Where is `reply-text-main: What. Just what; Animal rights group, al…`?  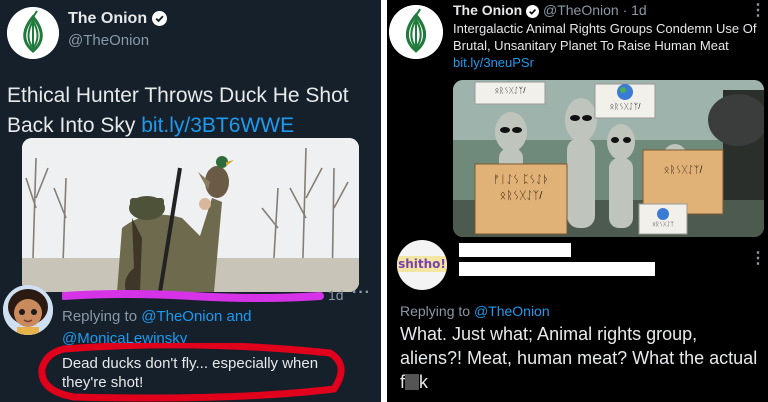 reply-text-main: What. Just what; Animal rights group, al… is located at coordinates (579, 358).